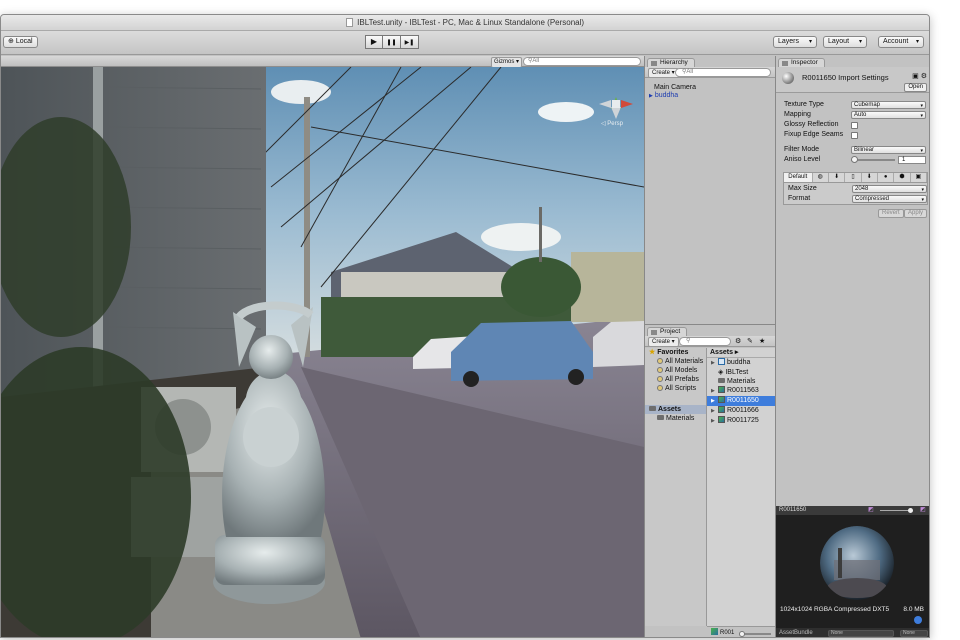 This screenshot has height=640, width=960. What do you see at coordinates (869, 177) in the screenshot?
I see `tab-android-platform: ⬇` at bounding box center [869, 177].